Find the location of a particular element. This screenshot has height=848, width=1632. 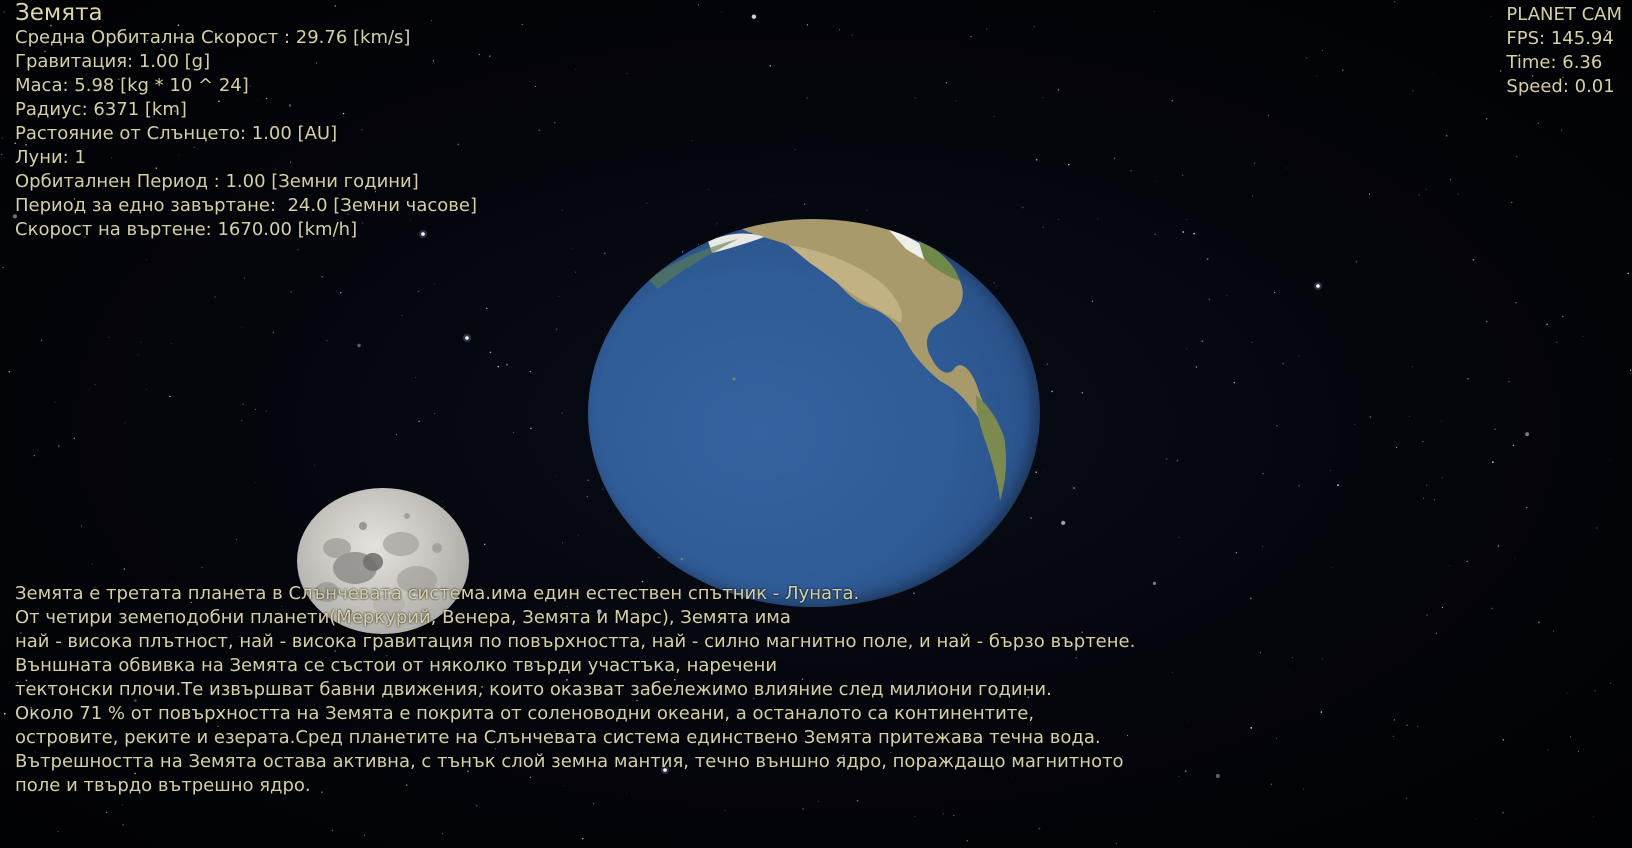

description-line: поле и твърдо вътрешно ядро. is located at coordinates (163, 785).